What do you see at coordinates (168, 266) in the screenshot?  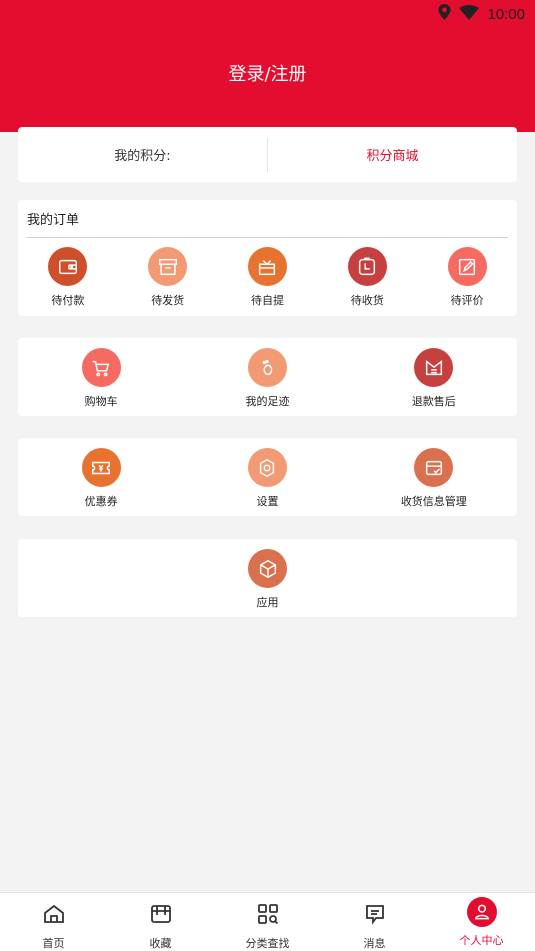 I see `box-icon` at bounding box center [168, 266].